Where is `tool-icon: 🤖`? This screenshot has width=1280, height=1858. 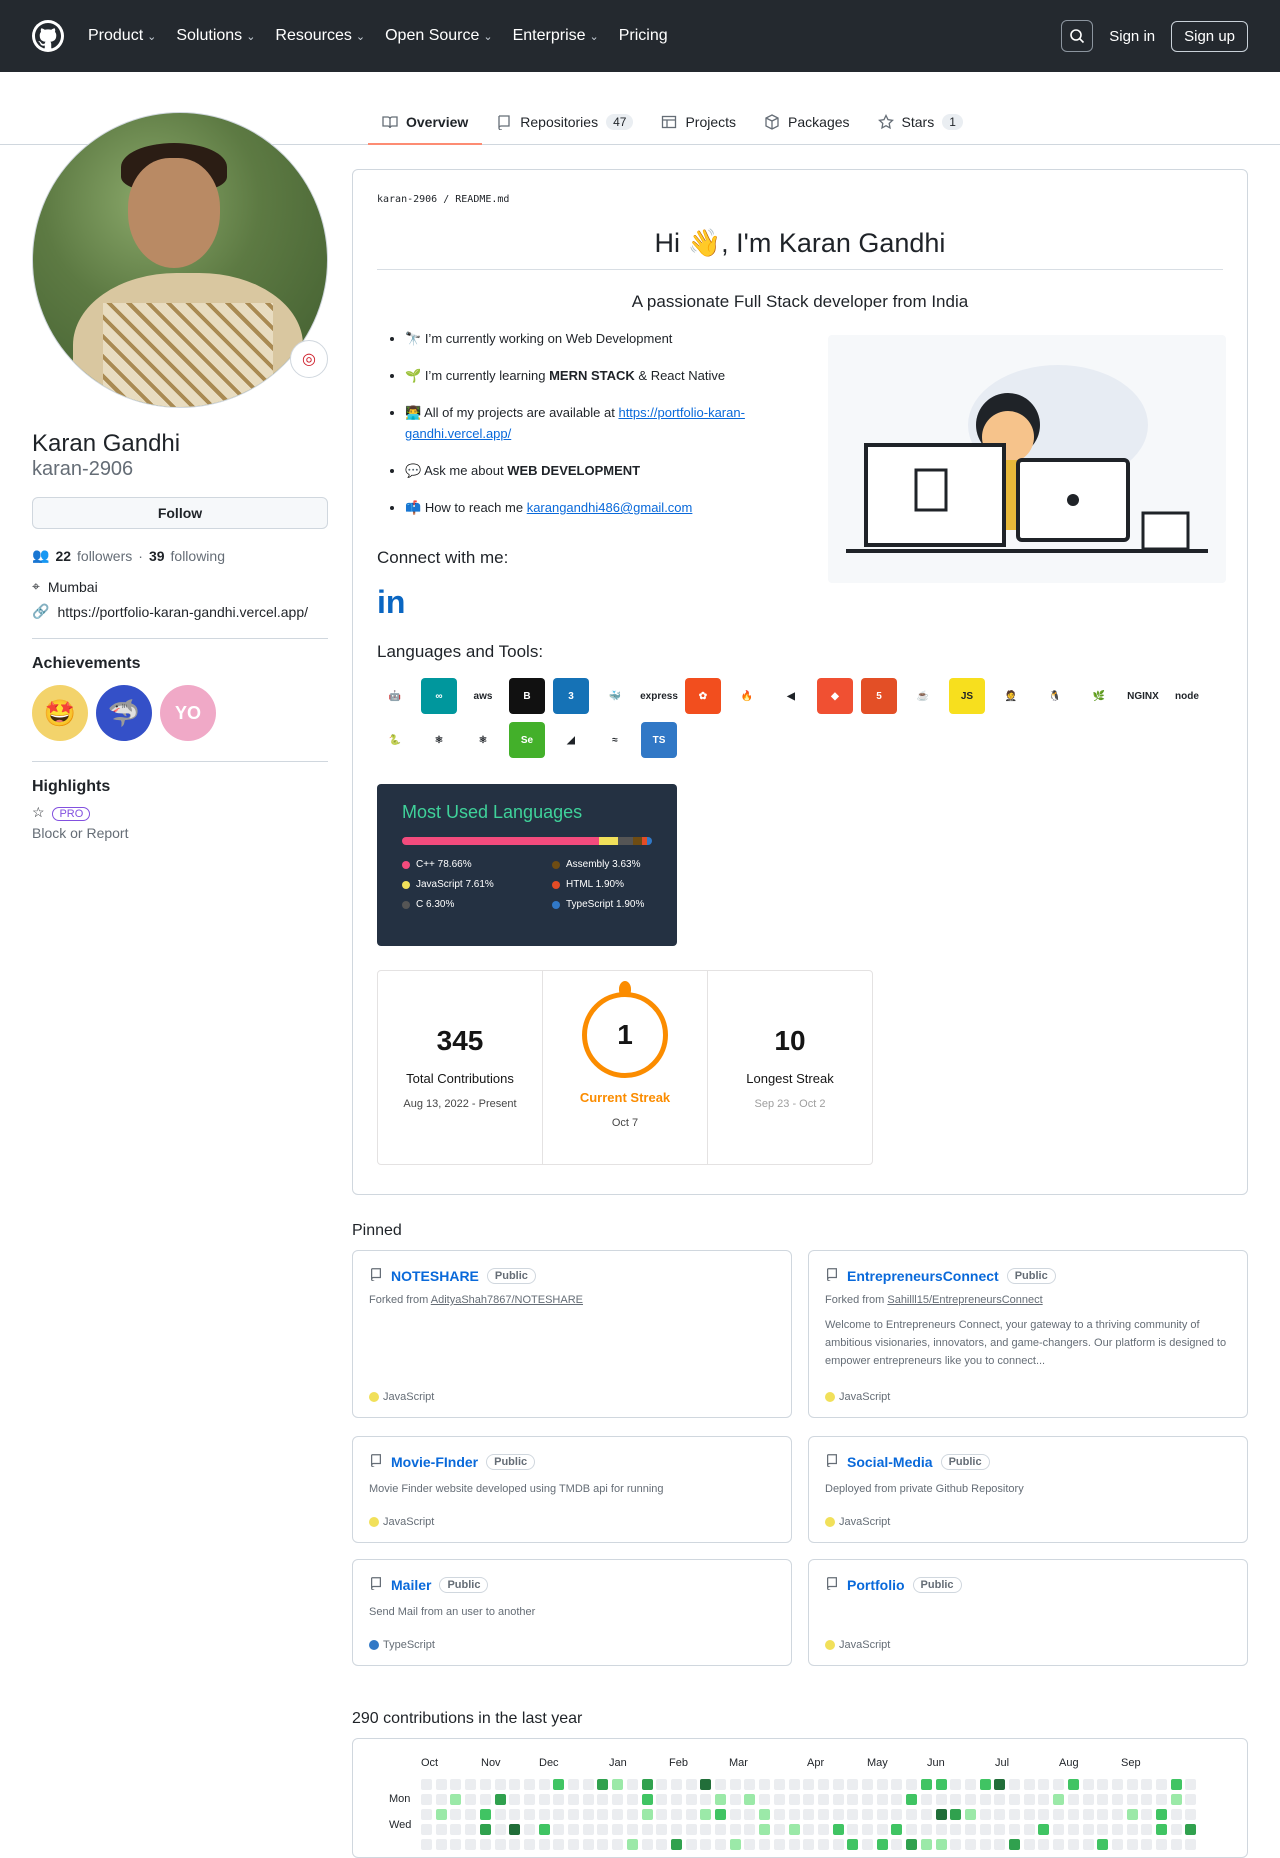 tool-icon: 🤖 is located at coordinates (395, 696).